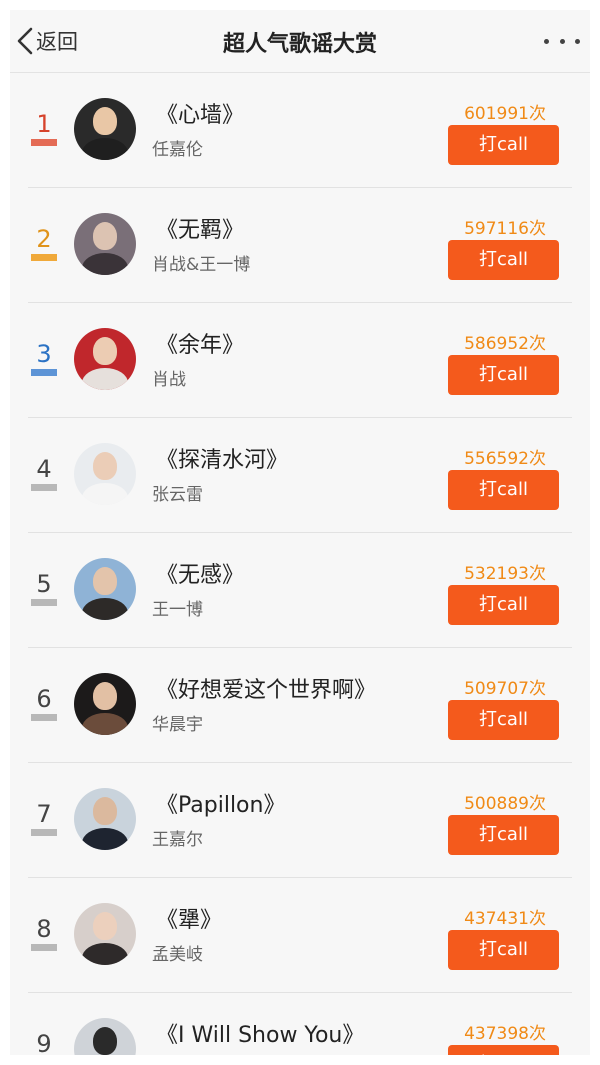  I want to click on song-row: 6 《好想爱这个世界啊》 华晨宇 509707次 打call, so click(300, 705).